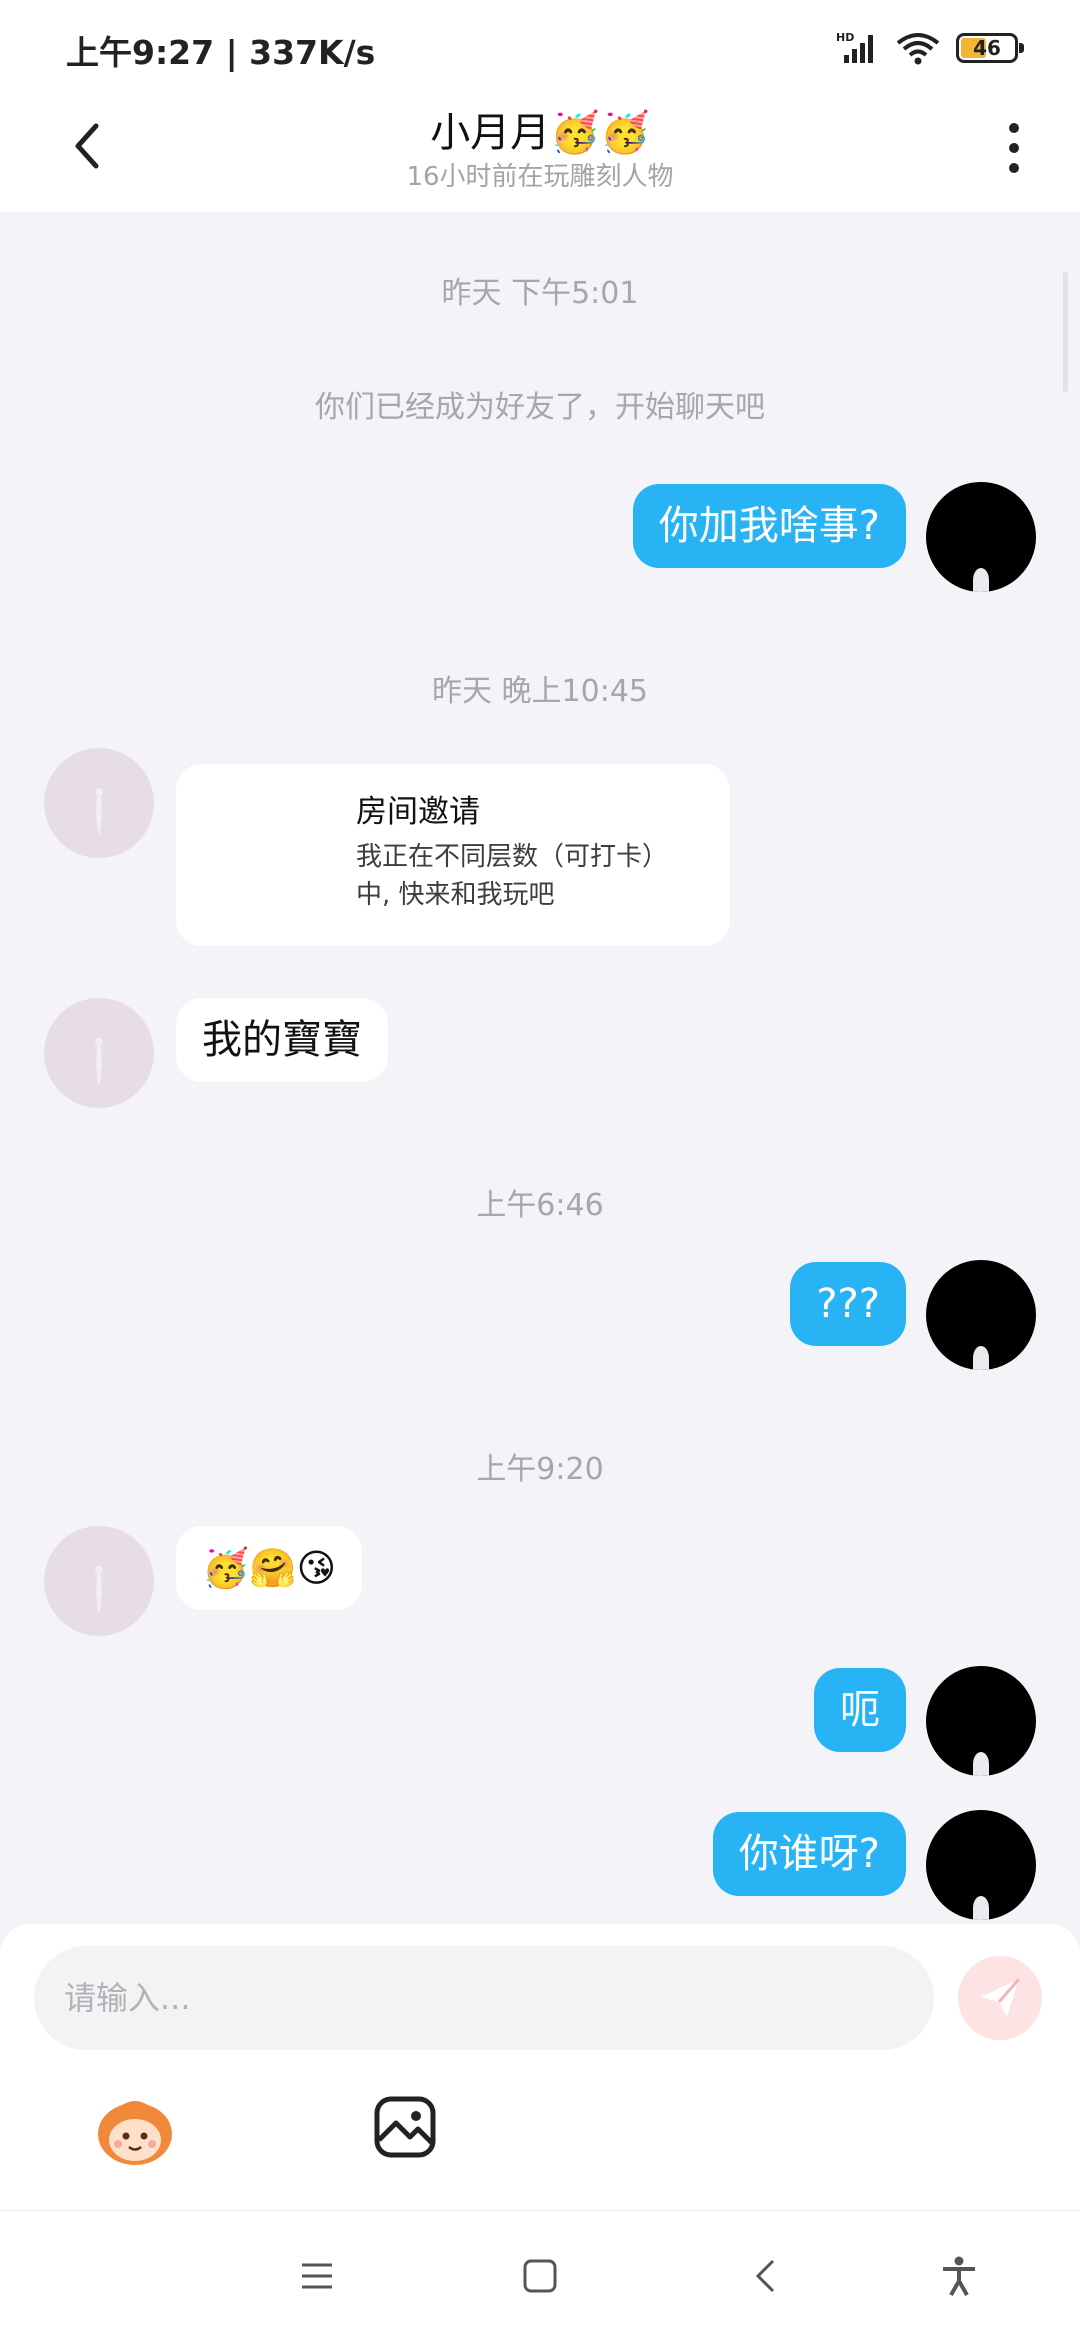 The width and height of the screenshot is (1080, 2340). I want to click on status-icons: HD 46, so click(930, 48).